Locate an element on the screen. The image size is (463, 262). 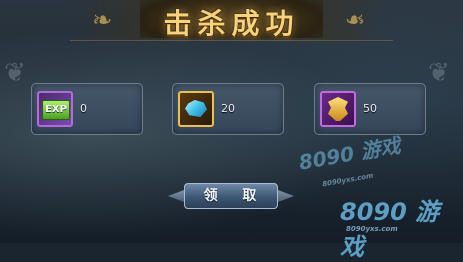
reward-slot-gem: 20 is located at coordinates (228, 109).